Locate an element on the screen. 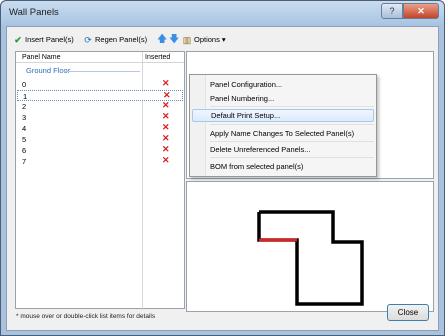 This screenshot has height=336, width=445. column-panel-name: Panel Name is located at coordinates (41, 57).